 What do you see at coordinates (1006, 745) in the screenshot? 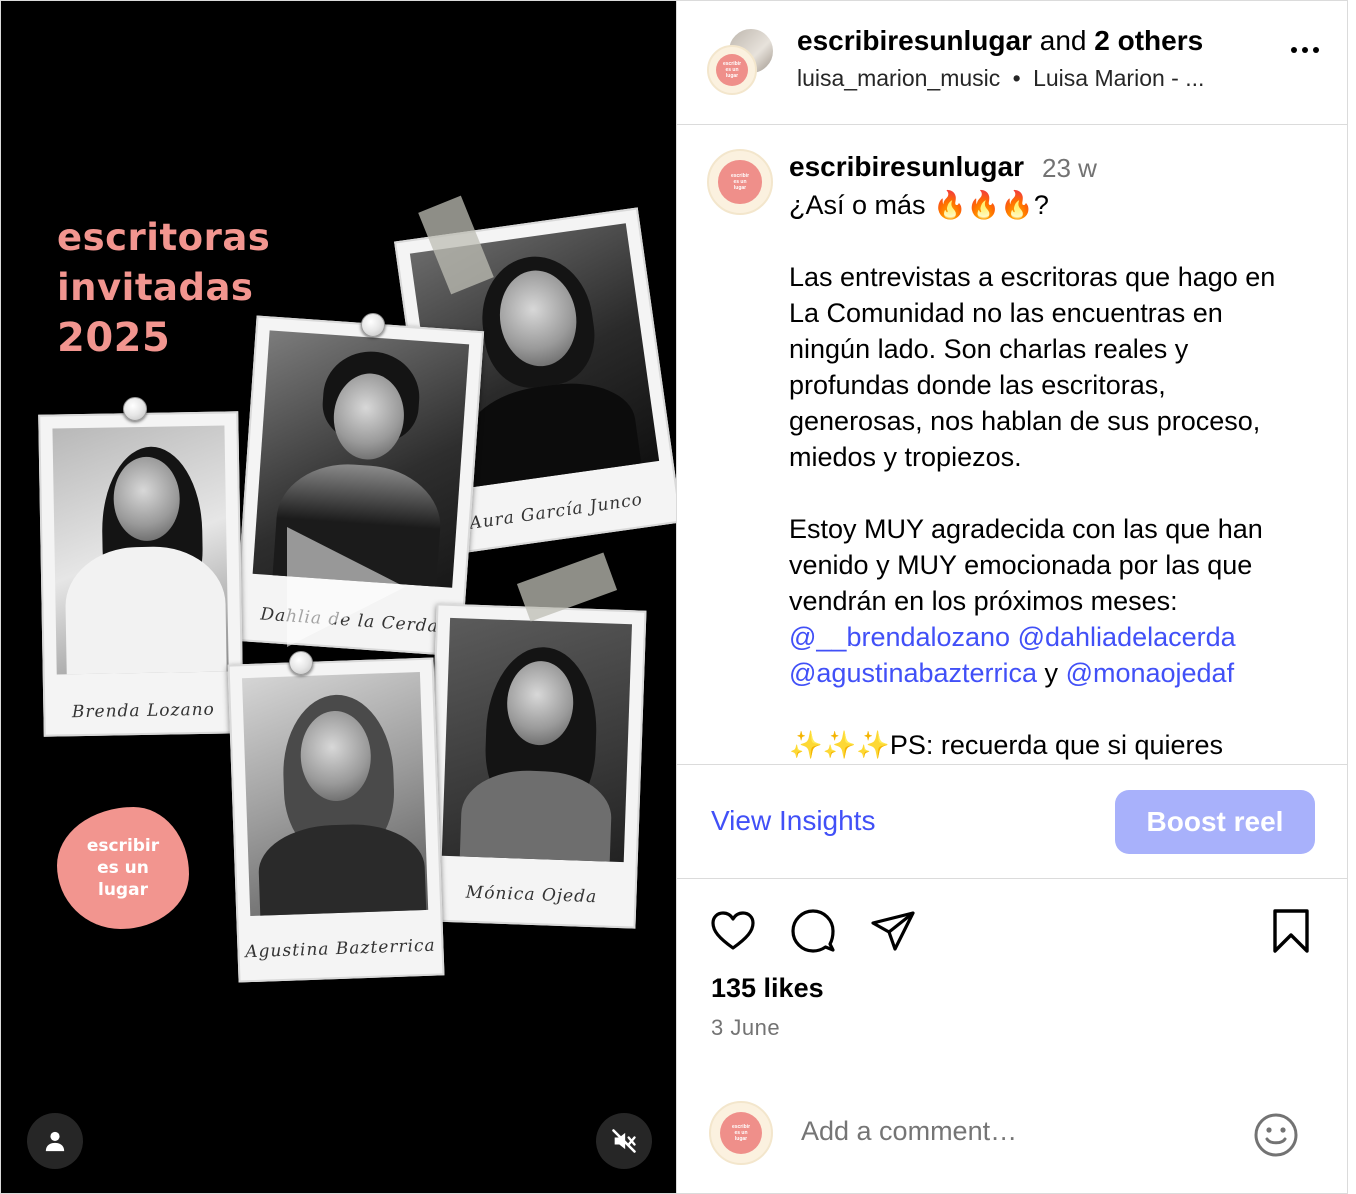
I see `caption-line: ✨✨✨PS: recuerda que si quieres` at bounding box center [1006, 745].